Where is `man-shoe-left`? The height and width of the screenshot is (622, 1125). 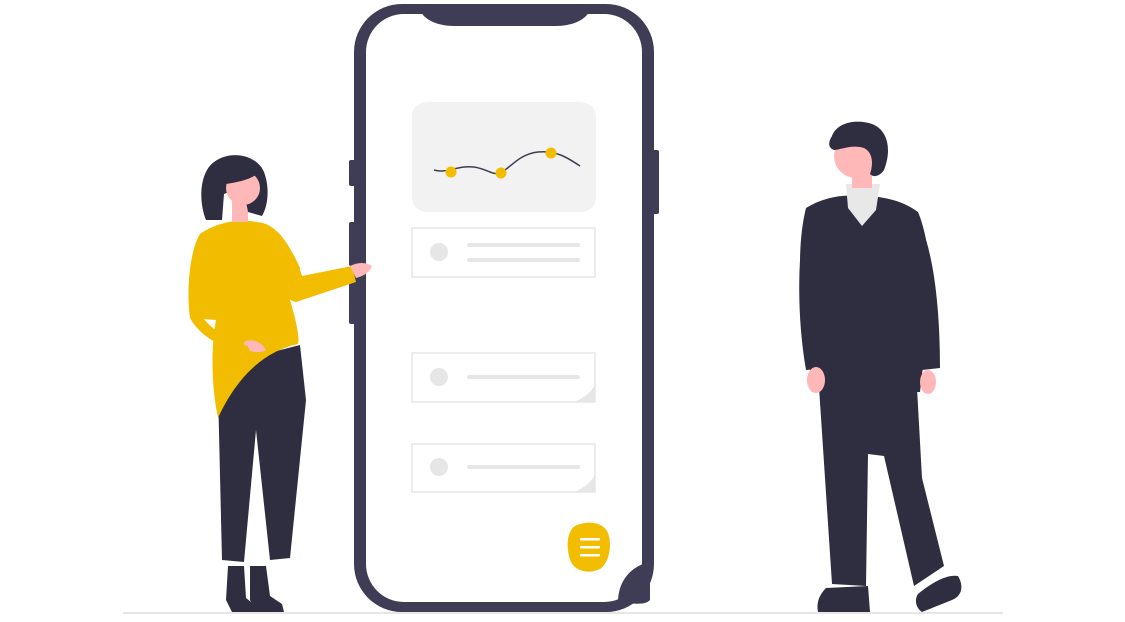
man-shoe-left is located at coordinates (843, 599).